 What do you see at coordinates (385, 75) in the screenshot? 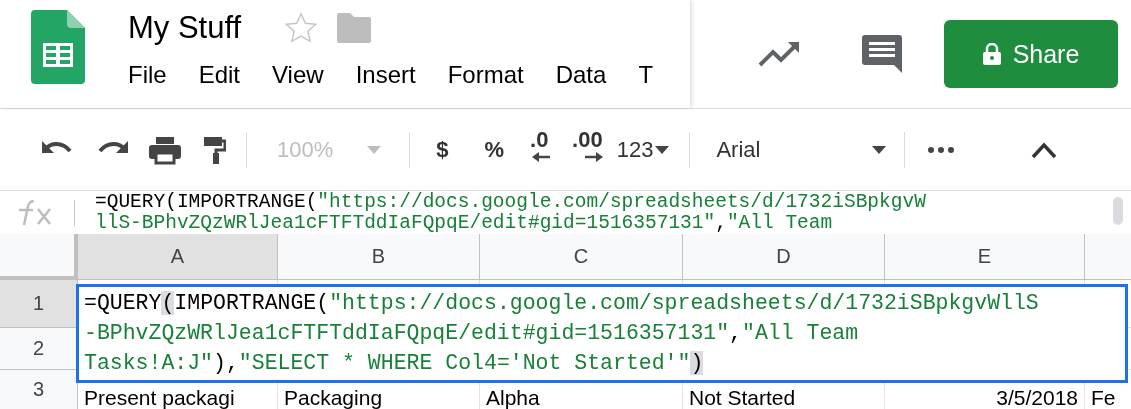
I see `menu-item: Insert` at bounding box center [385, 75].